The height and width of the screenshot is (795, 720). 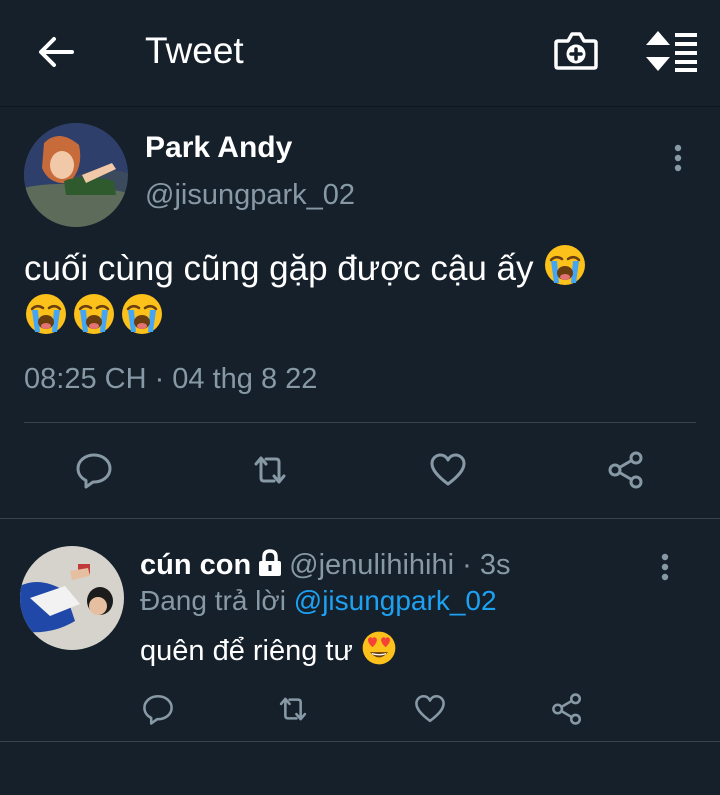 What do you see at coordinates (195, 565) in the screenshot?
I see `reply-author-name: cún con` at bounding box center [195, 565].